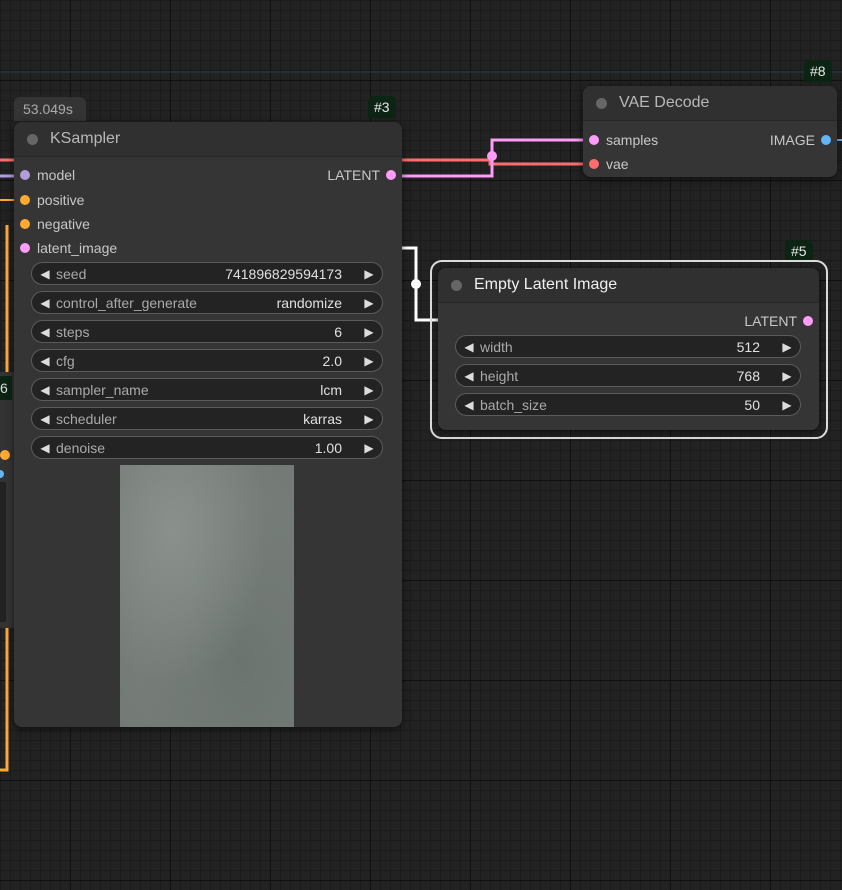 The width and height of the screenshot is (842, 890). What do you see at coordinates (332, 361) in the screenshot?
I see `widget-value-cfg: 2.0` at bounding box center [332, 361].